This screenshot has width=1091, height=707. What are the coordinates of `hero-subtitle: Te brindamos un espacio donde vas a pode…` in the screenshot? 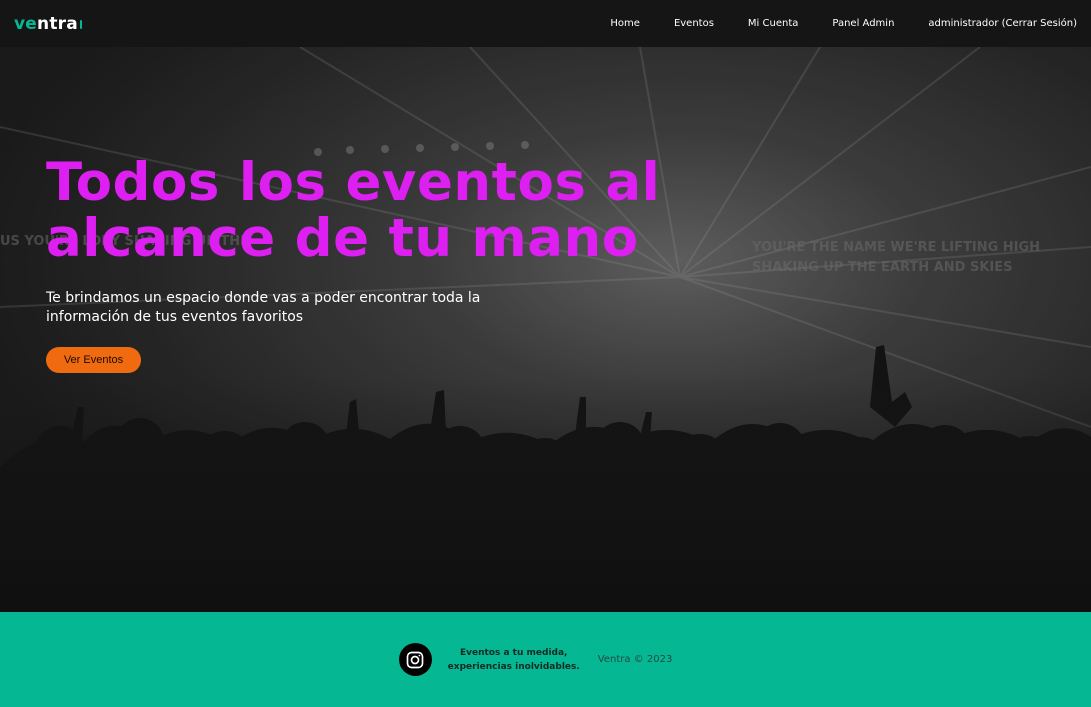 It's located at (263, 307).